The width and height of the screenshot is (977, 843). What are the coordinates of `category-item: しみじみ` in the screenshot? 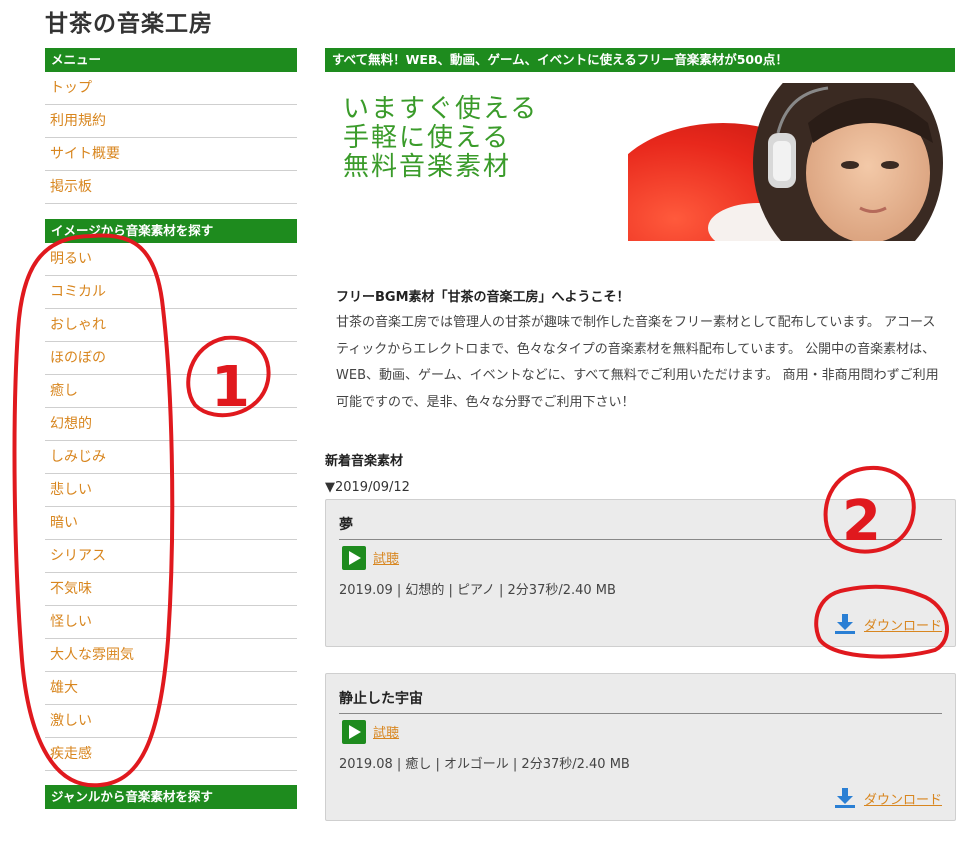 It's located at (171, 457).